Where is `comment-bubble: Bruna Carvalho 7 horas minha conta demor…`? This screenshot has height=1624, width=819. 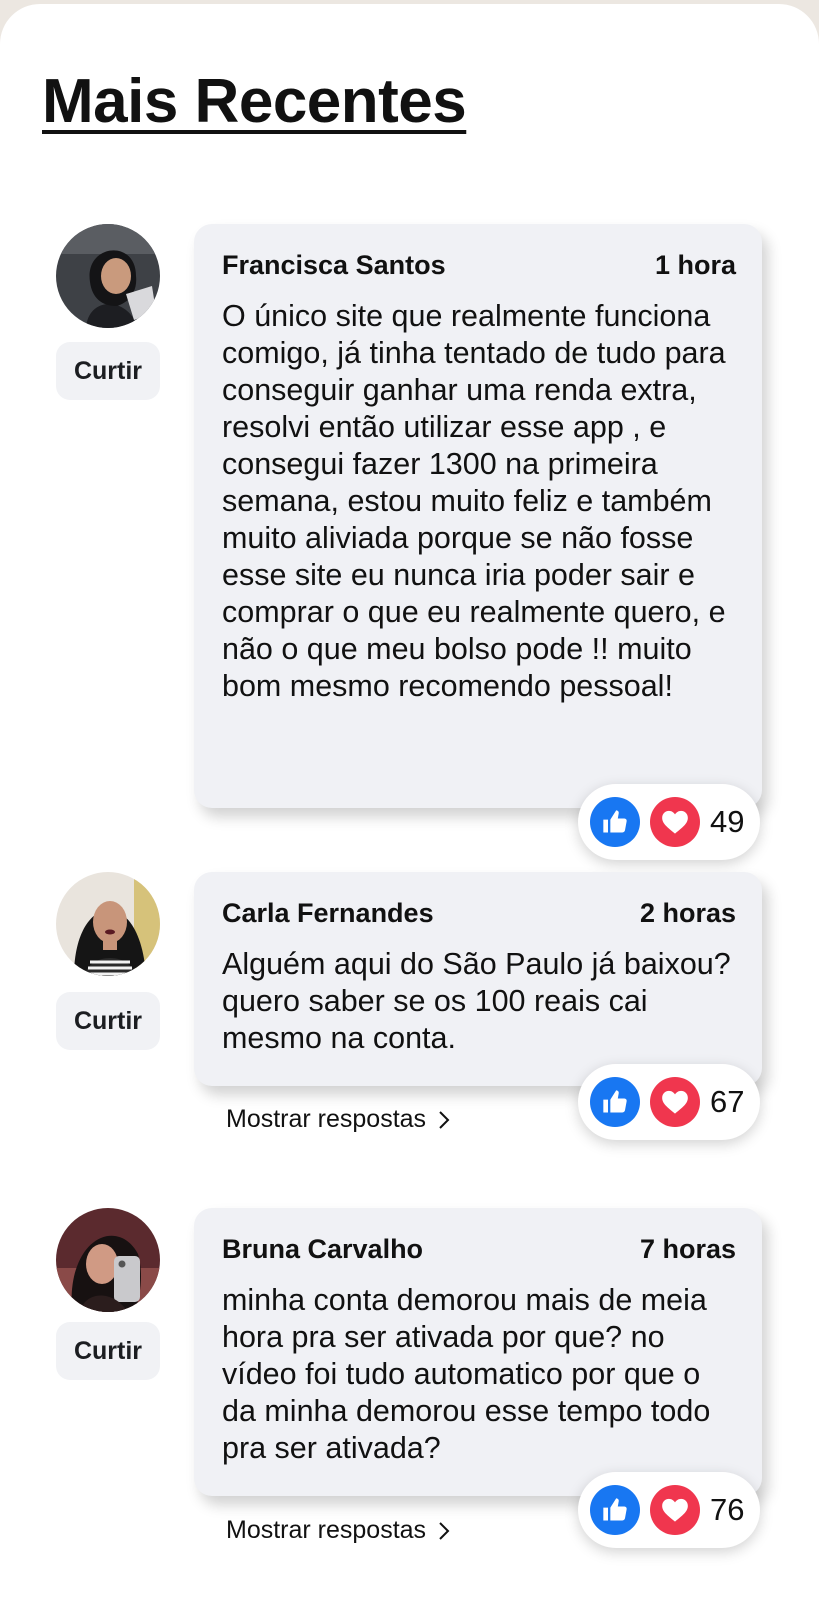 comment-bubble: Bruna Carvalho 7 horas minha conta demor… is located at coordinates (478, 1352).